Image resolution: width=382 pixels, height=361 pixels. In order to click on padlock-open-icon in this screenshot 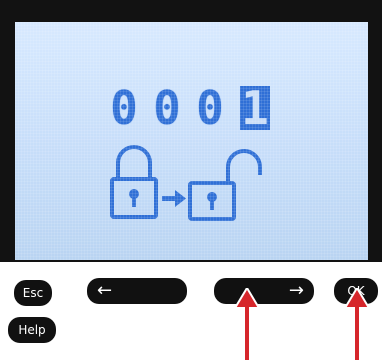, I will do `click(225, 185)`.